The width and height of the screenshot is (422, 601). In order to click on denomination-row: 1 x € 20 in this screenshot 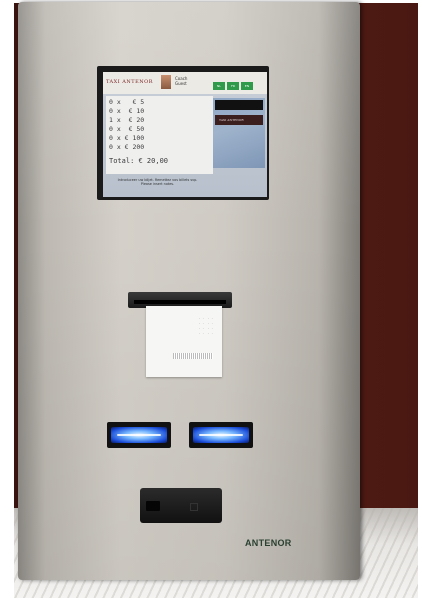, I will do `click(127, 120)`.